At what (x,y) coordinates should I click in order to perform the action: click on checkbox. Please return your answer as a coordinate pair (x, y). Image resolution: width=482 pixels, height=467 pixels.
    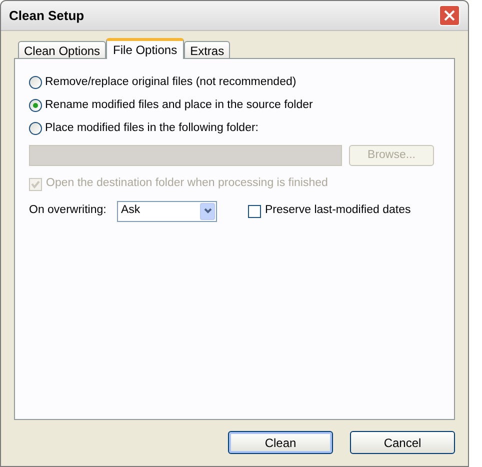
    Looking at the image, I should click on (254, 211).